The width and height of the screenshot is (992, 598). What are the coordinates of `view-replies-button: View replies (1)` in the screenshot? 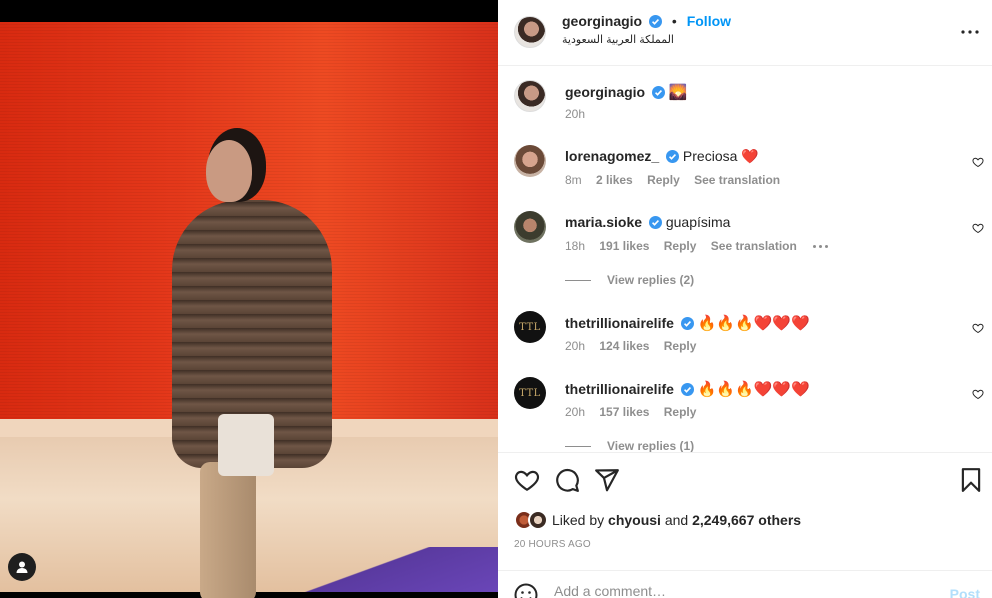 It's located at (629, 445).